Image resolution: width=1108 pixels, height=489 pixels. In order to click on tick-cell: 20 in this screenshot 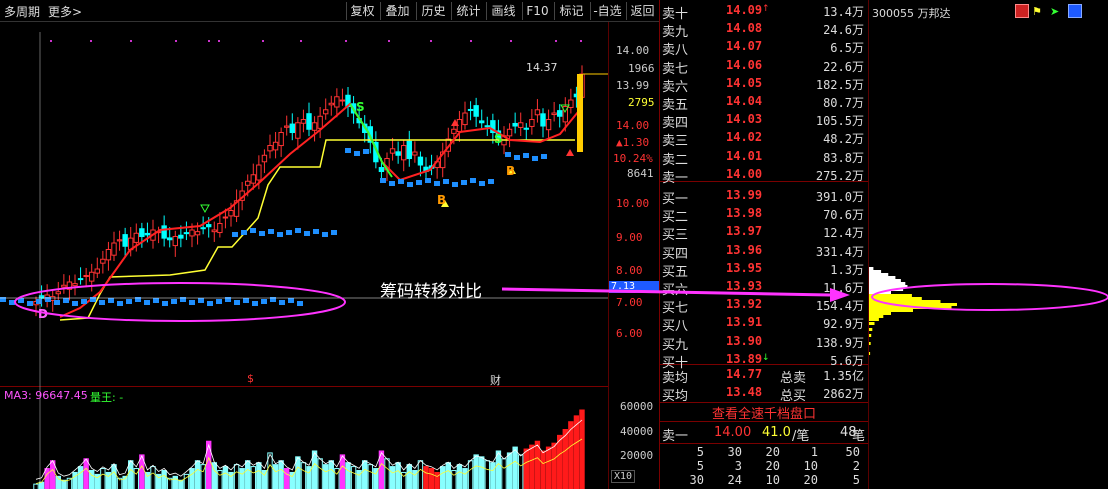, I will do `click(772, 466)`.